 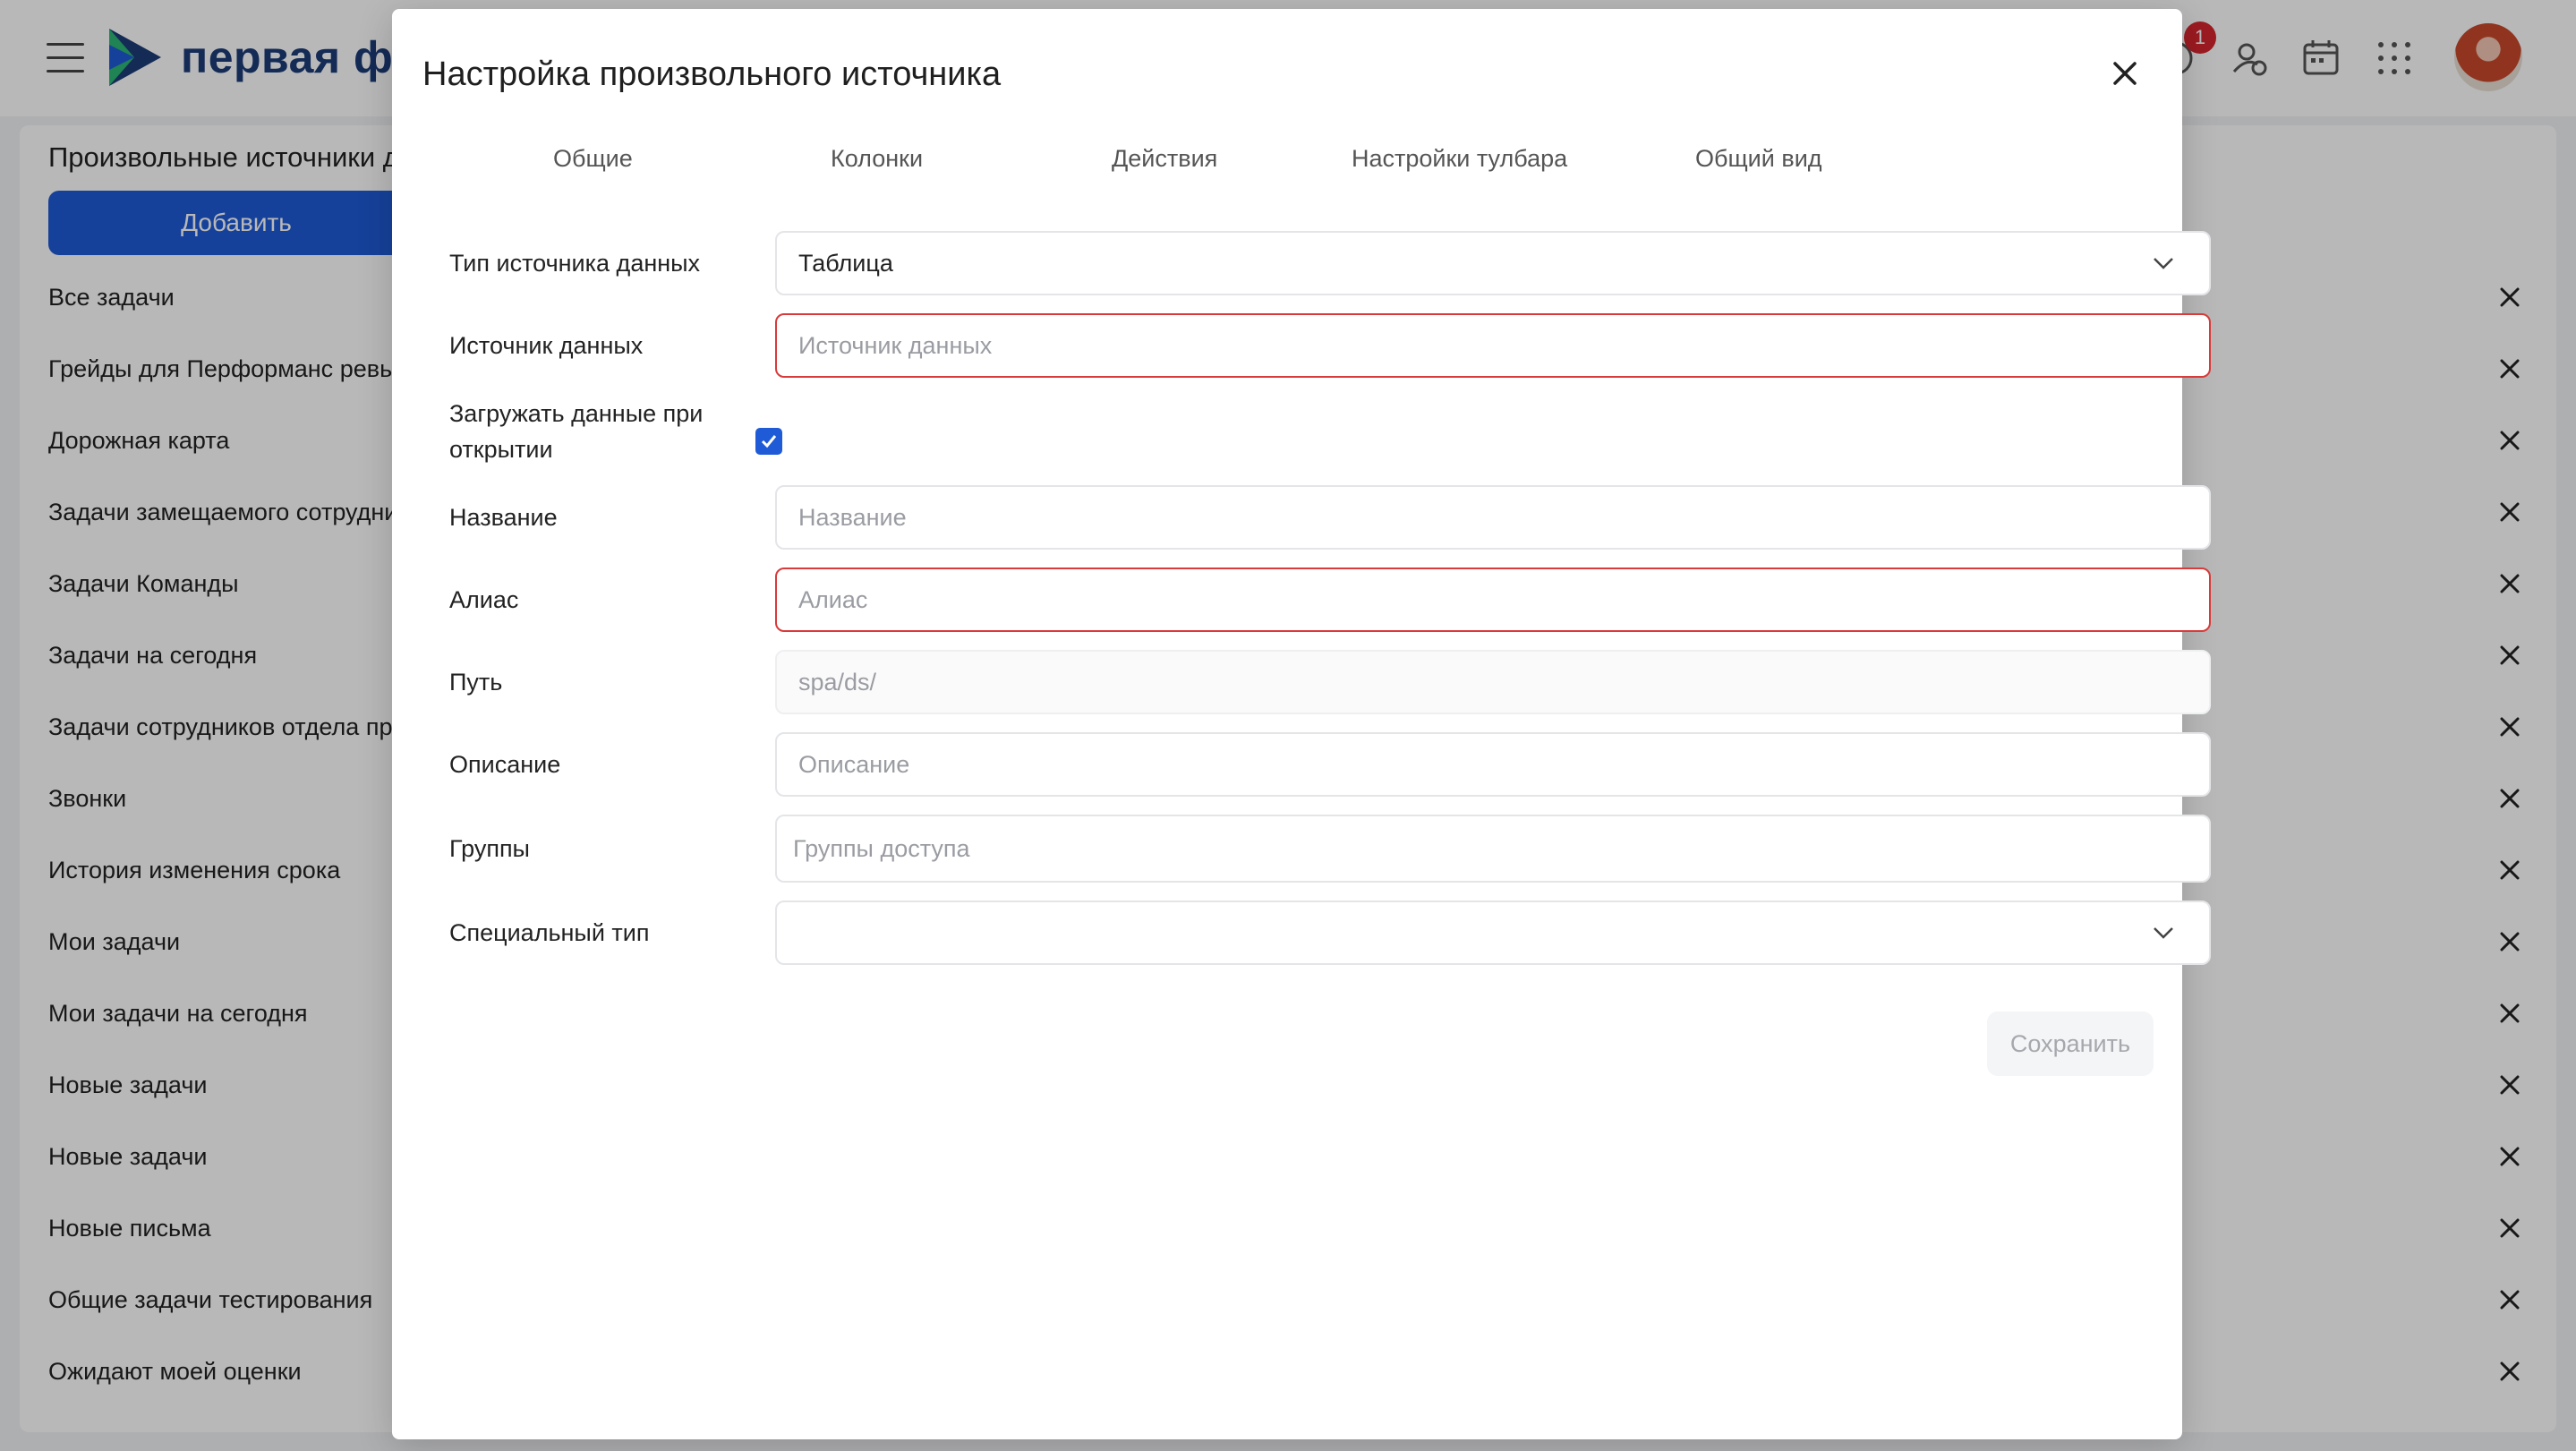 What do you see at coordinates (501, 450) in the screenshot?
I see `load-on-open-label-line2: открытии` at bounding box center [501, 450].